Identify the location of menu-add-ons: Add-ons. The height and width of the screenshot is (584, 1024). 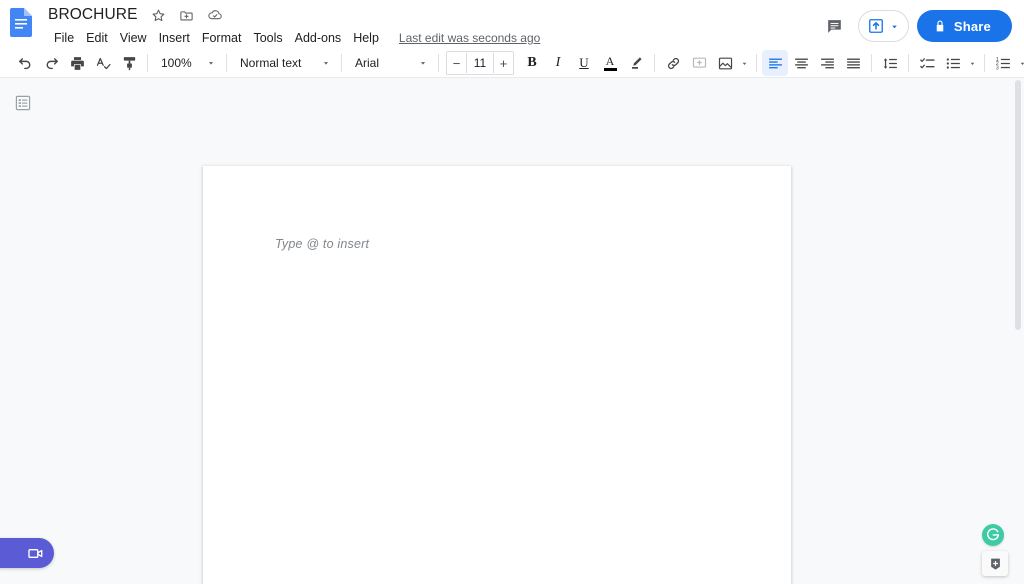
(318, 38).